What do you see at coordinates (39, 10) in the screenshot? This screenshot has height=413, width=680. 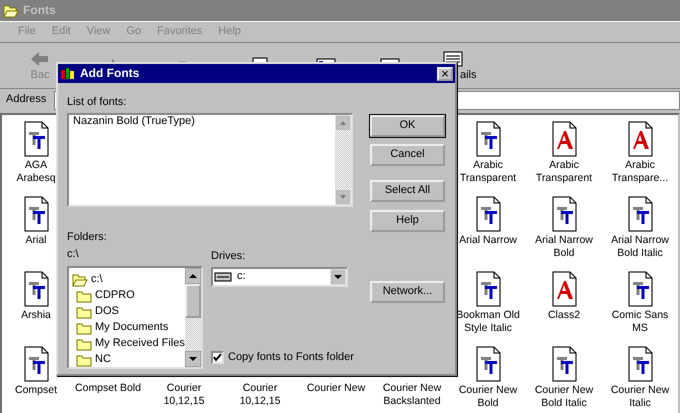 I see `window-title: Fonts` at bounding box center [39, 10].